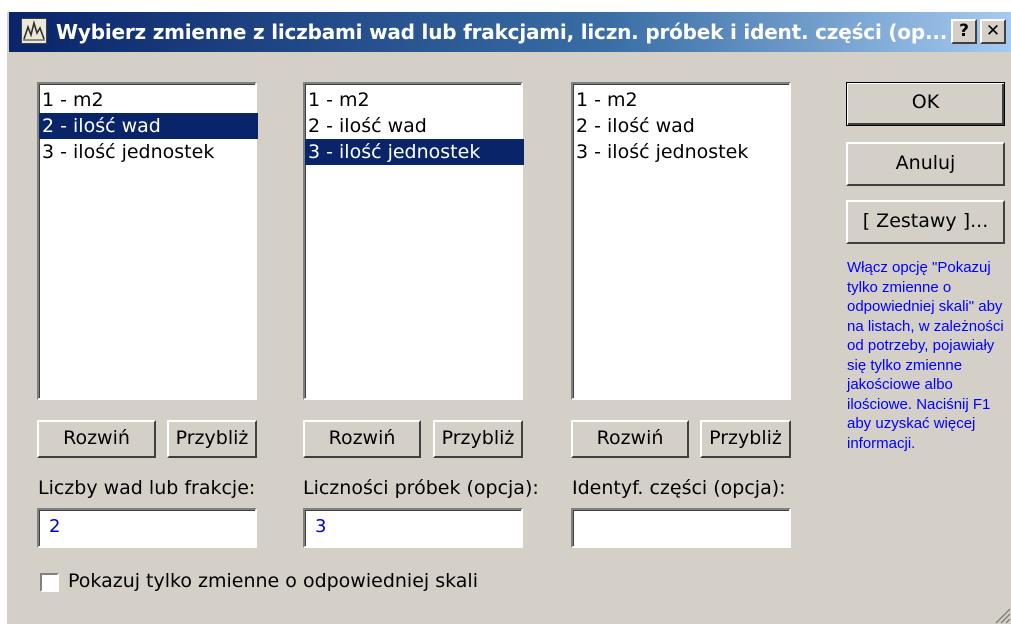 Image resolution: width=1011 pixels, height=624 pixels. I want to click on ok-button: OK, so click(925, 104).